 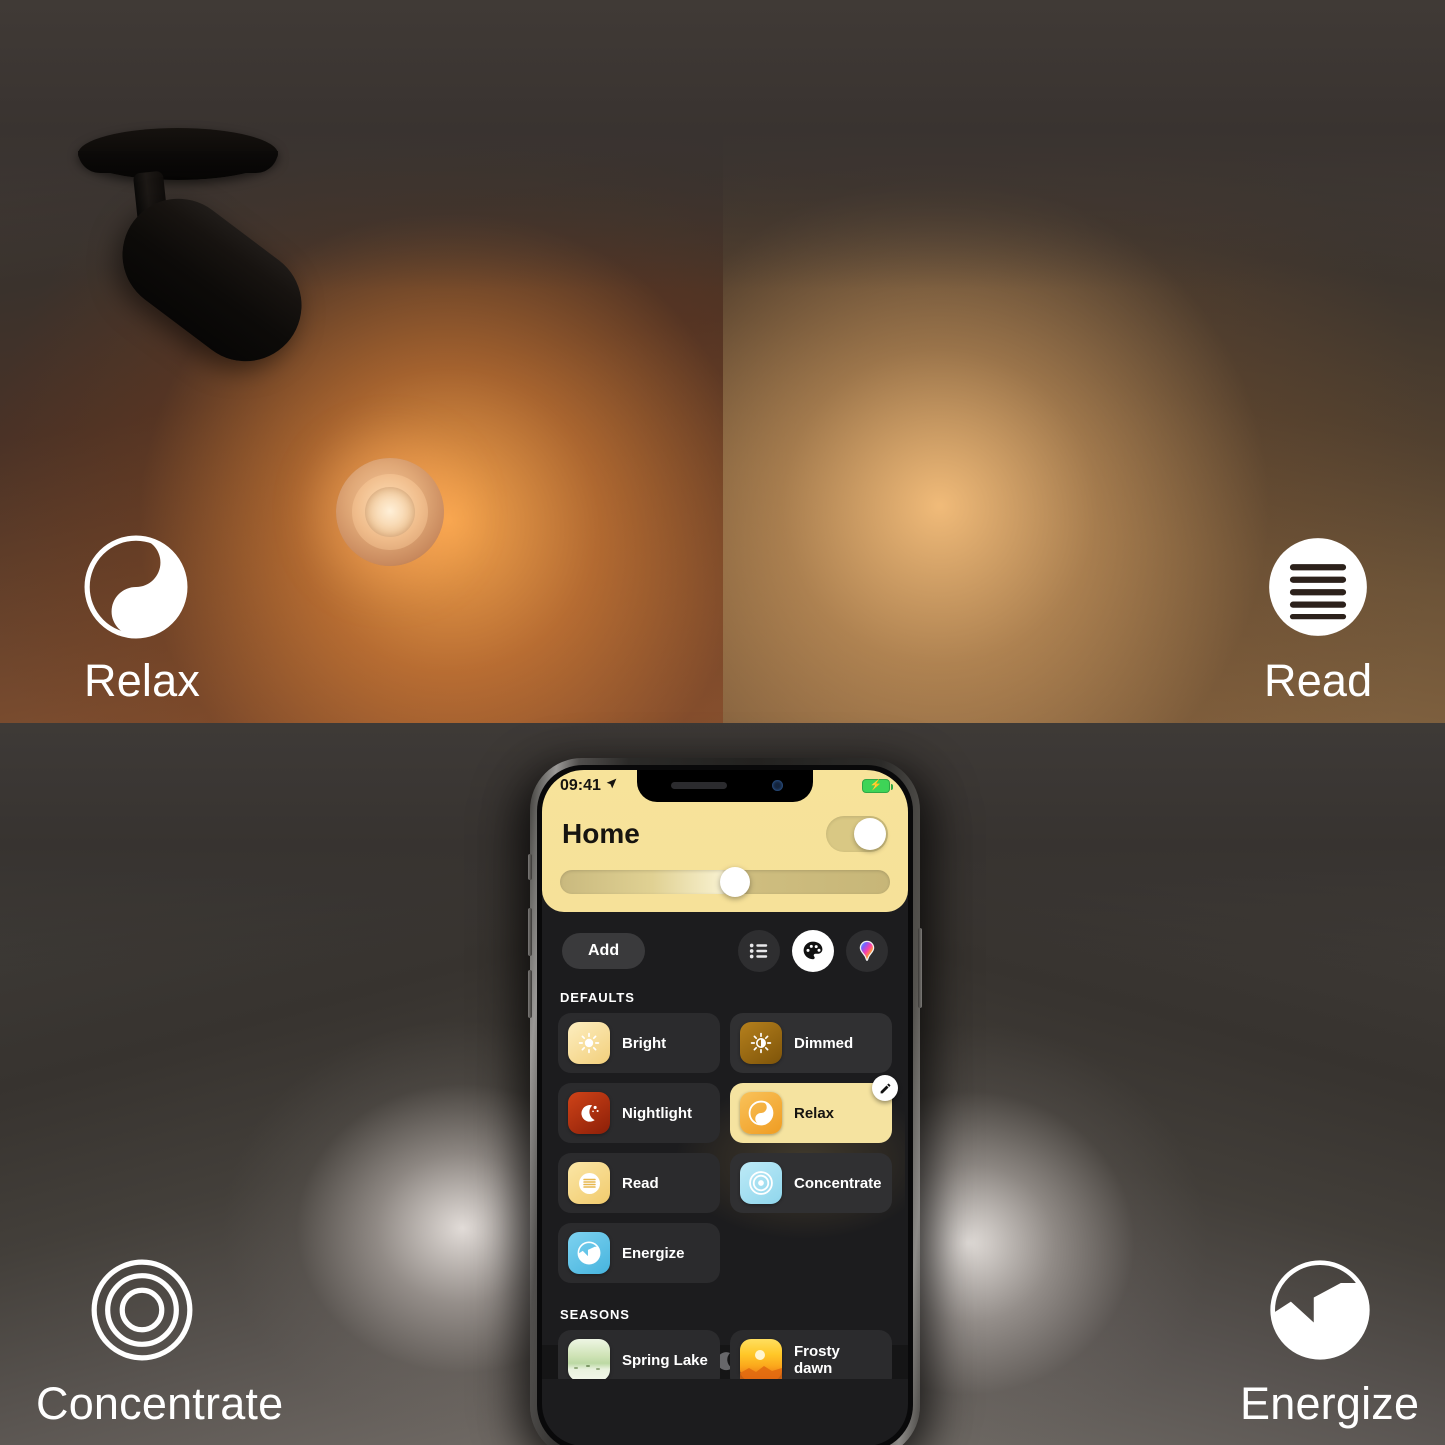 What do you see at coordinates (870, 834) in the screenshot?
I see `toggle-knob` at bounding box center [870, 834].